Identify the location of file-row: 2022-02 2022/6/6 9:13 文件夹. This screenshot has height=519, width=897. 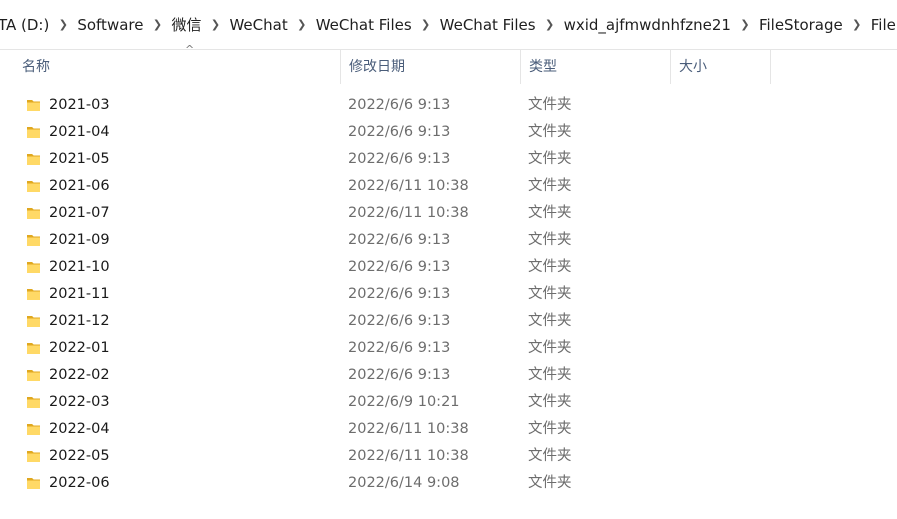
(448, 375).